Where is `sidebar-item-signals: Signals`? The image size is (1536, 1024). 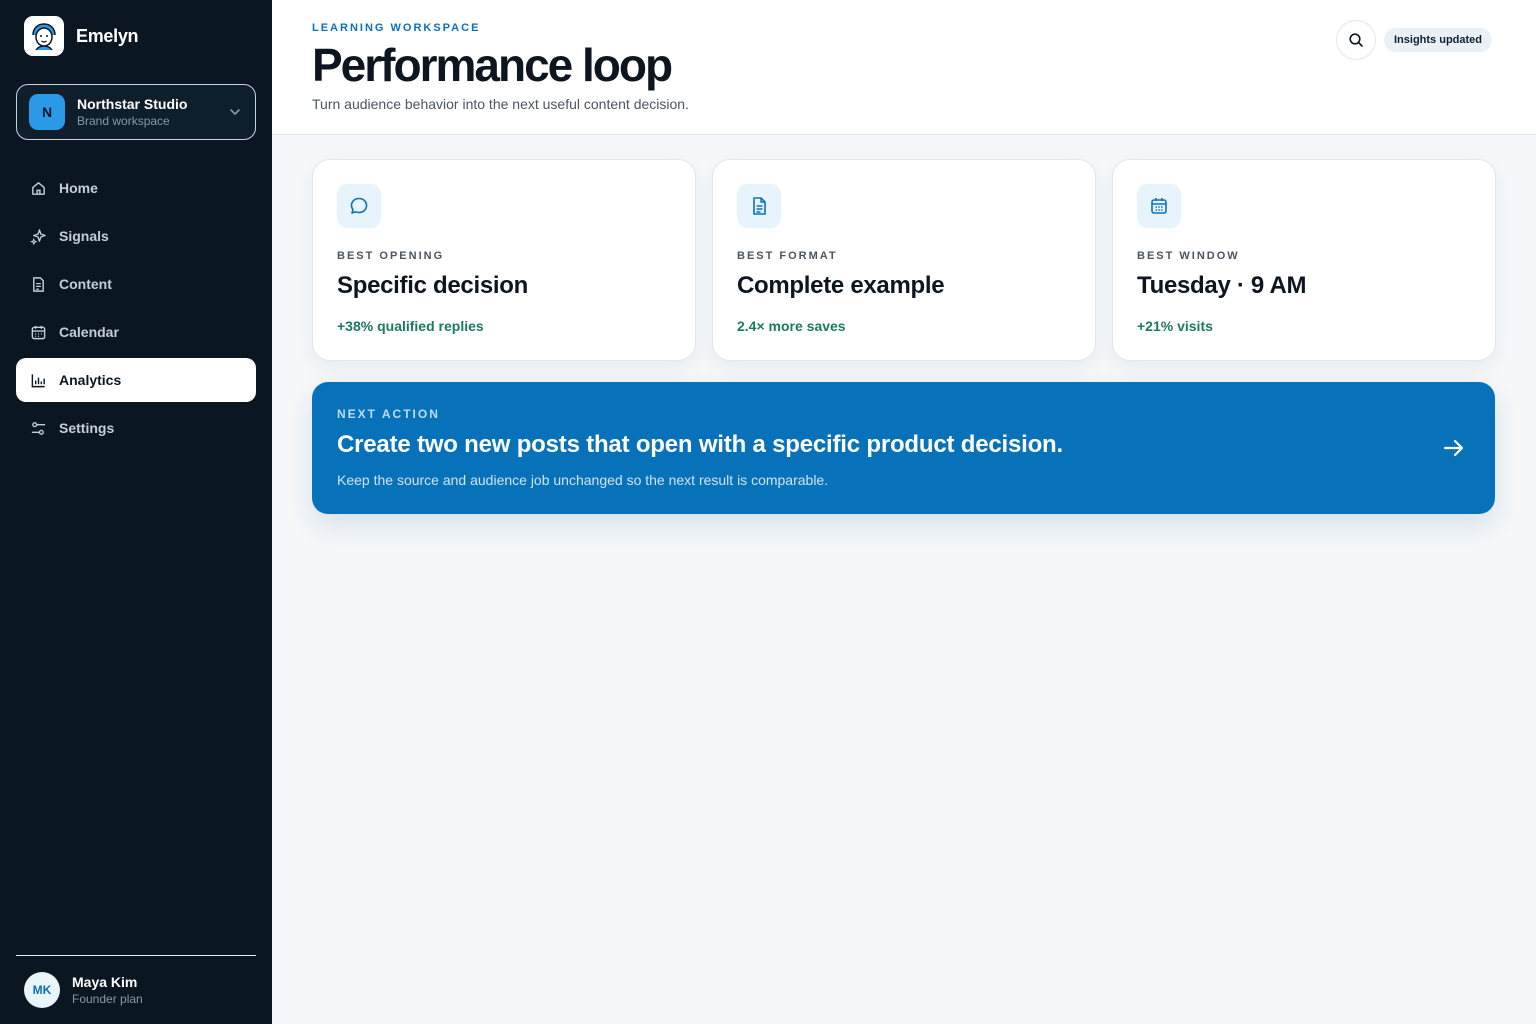
sidebar-item-signals: Signals is located at coordinates (136, 236).